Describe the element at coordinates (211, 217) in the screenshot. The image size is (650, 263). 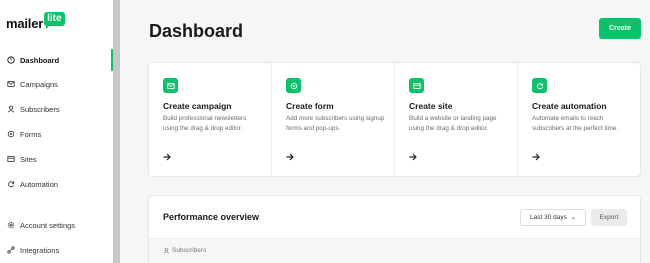
I see `performance-title: Performance overview` at that location.